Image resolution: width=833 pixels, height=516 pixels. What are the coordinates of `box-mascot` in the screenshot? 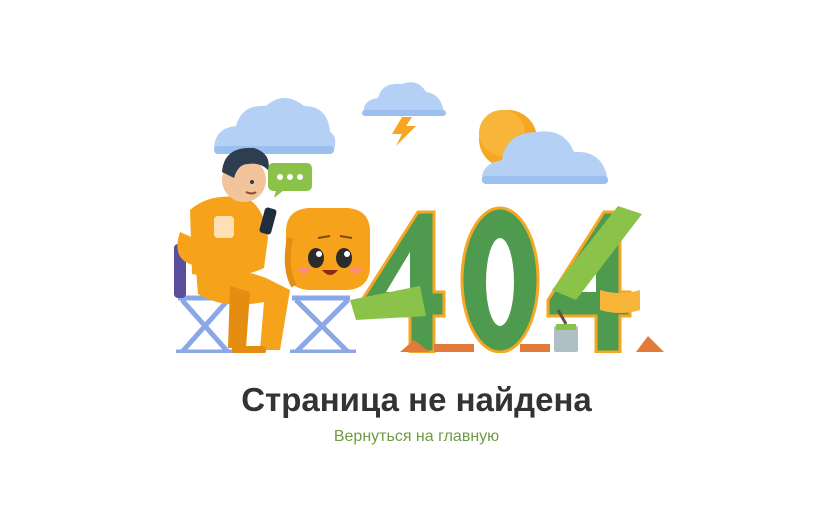 It's located at (327, 249).